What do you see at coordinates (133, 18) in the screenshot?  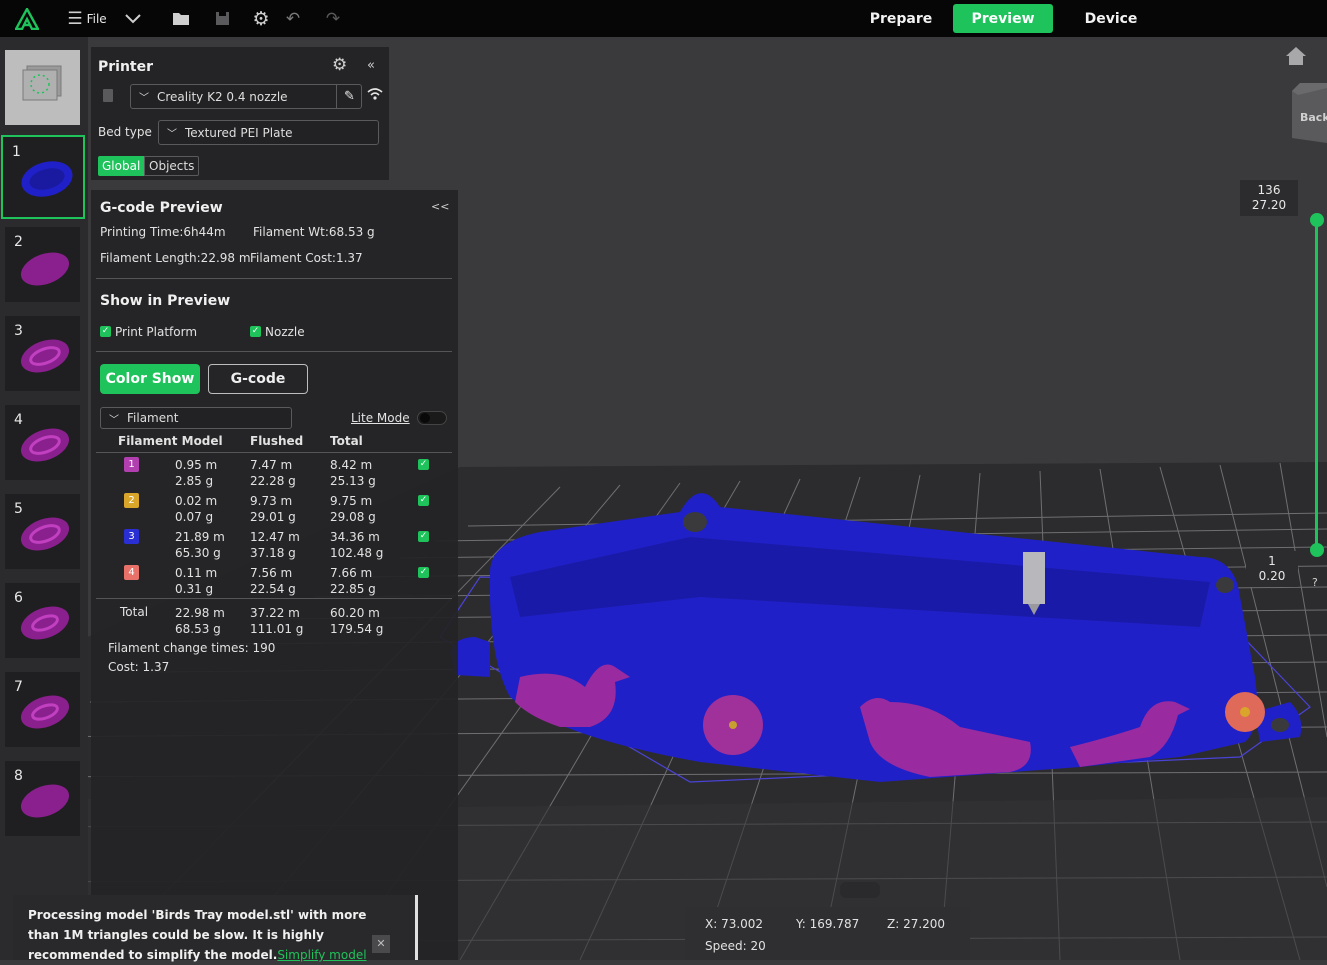 I see `chevron-down-icon` at bounding box center [133, 18].